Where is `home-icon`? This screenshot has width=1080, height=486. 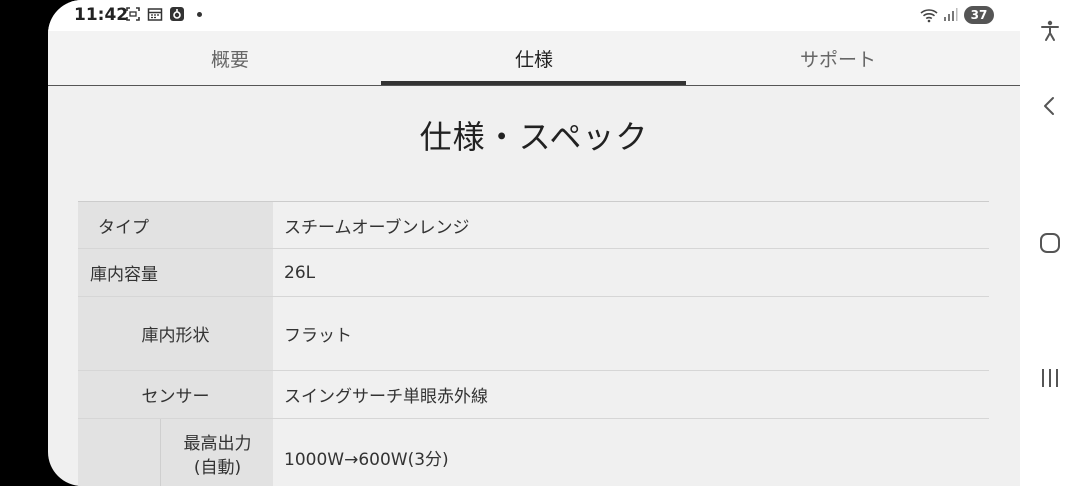 home-icon is located at coordinates (1050, 243).